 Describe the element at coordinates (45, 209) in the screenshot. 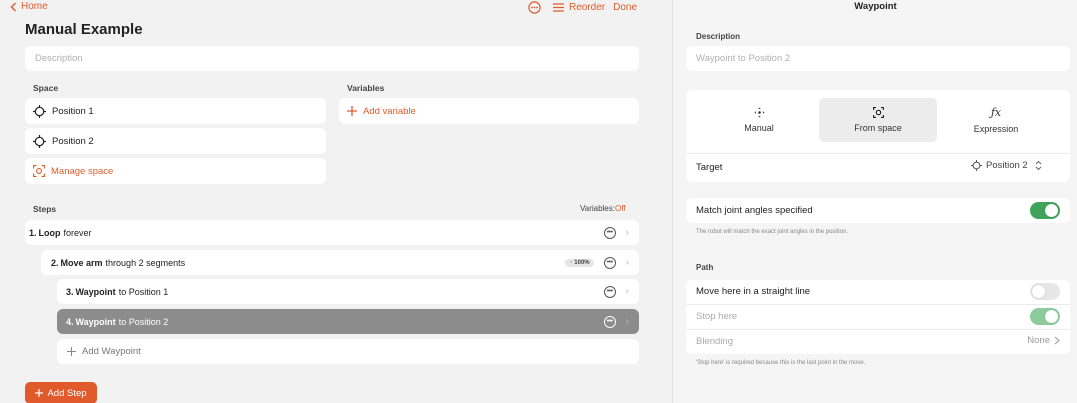

I see `steps-section-label: Steps` at that location.